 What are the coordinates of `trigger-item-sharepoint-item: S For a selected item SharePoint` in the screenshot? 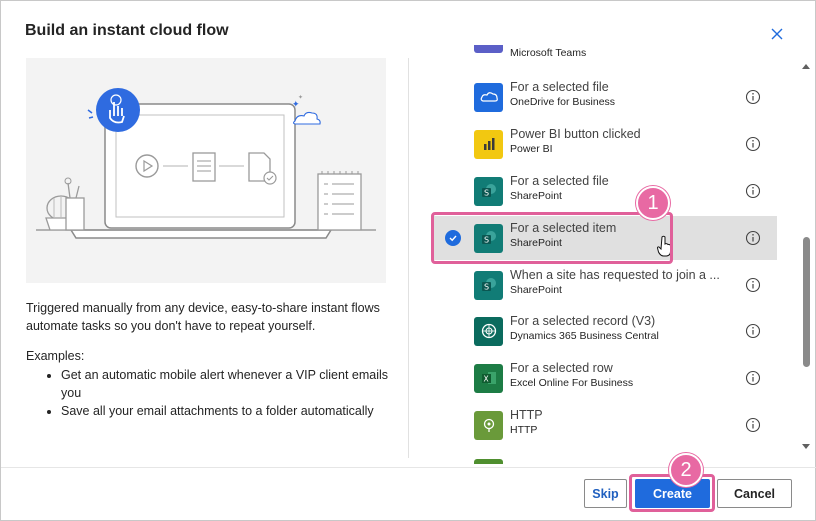 It's located at (604, 238).